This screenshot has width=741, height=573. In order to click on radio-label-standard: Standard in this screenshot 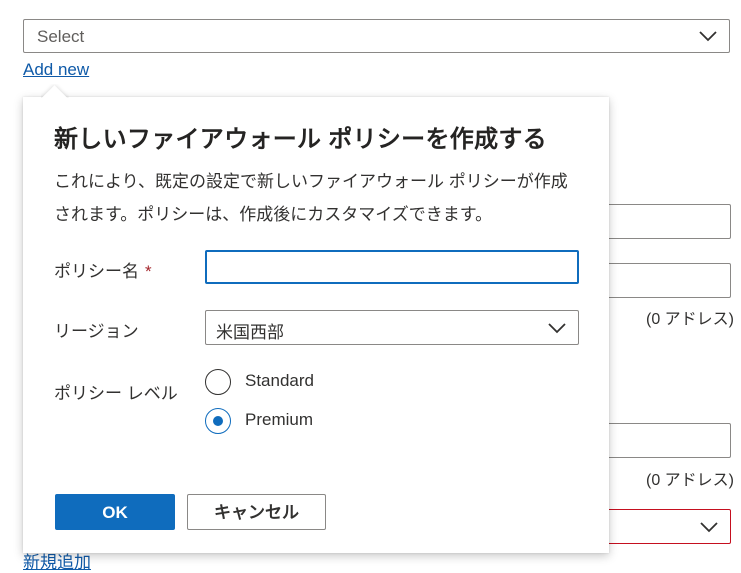, I will do `click(279, 380)`.